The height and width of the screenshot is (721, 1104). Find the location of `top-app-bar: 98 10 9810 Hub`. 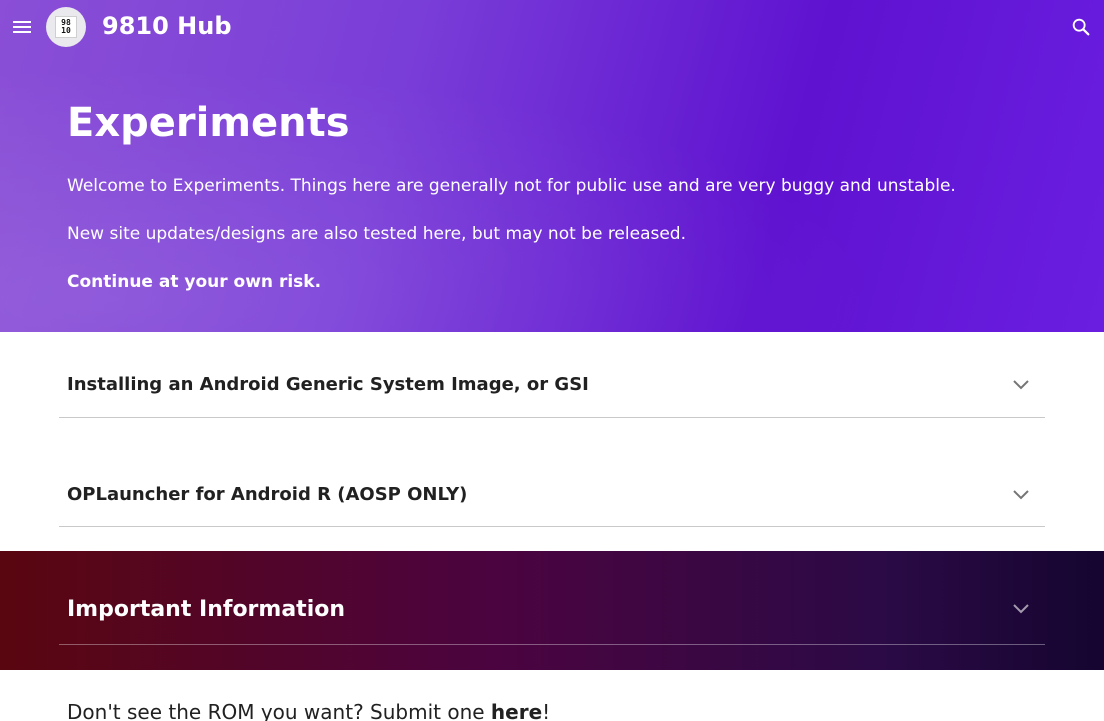

top-app-bar: 98 10 9810 Hub is located at coordinates (552, 28).